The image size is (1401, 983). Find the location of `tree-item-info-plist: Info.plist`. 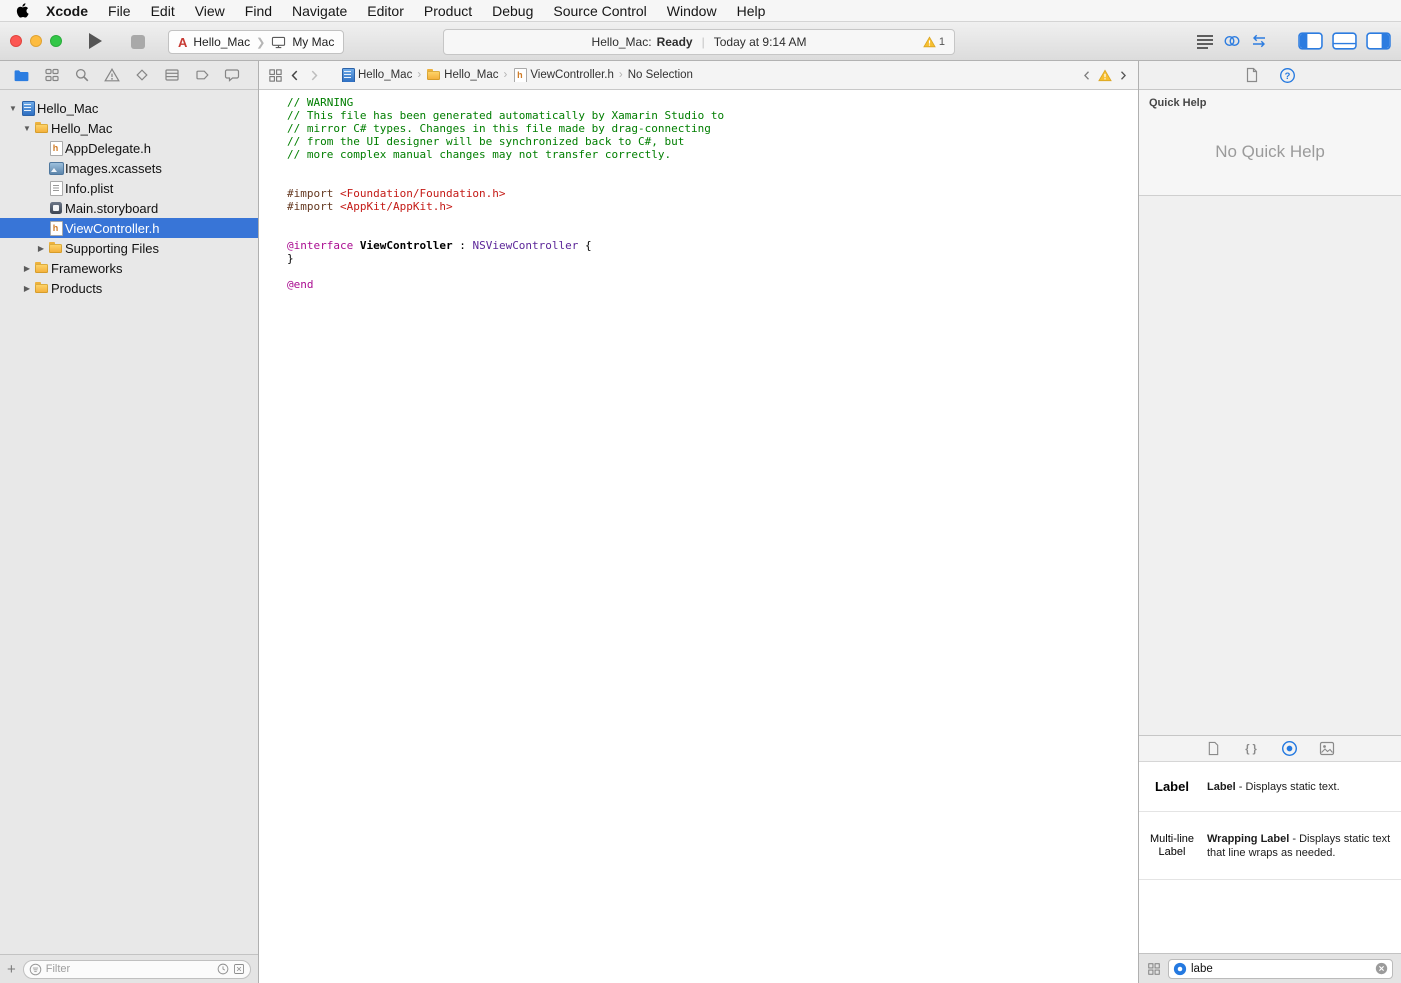

tree-item-info-plist: Info.plist is located at coordinates (129, 188).